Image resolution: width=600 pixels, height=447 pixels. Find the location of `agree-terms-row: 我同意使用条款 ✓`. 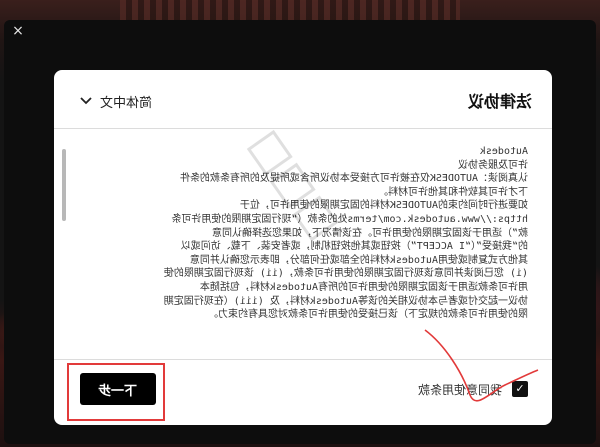

agree-terms-row: 我同意使用条款 ✓ is located at coordinates (473, 389).